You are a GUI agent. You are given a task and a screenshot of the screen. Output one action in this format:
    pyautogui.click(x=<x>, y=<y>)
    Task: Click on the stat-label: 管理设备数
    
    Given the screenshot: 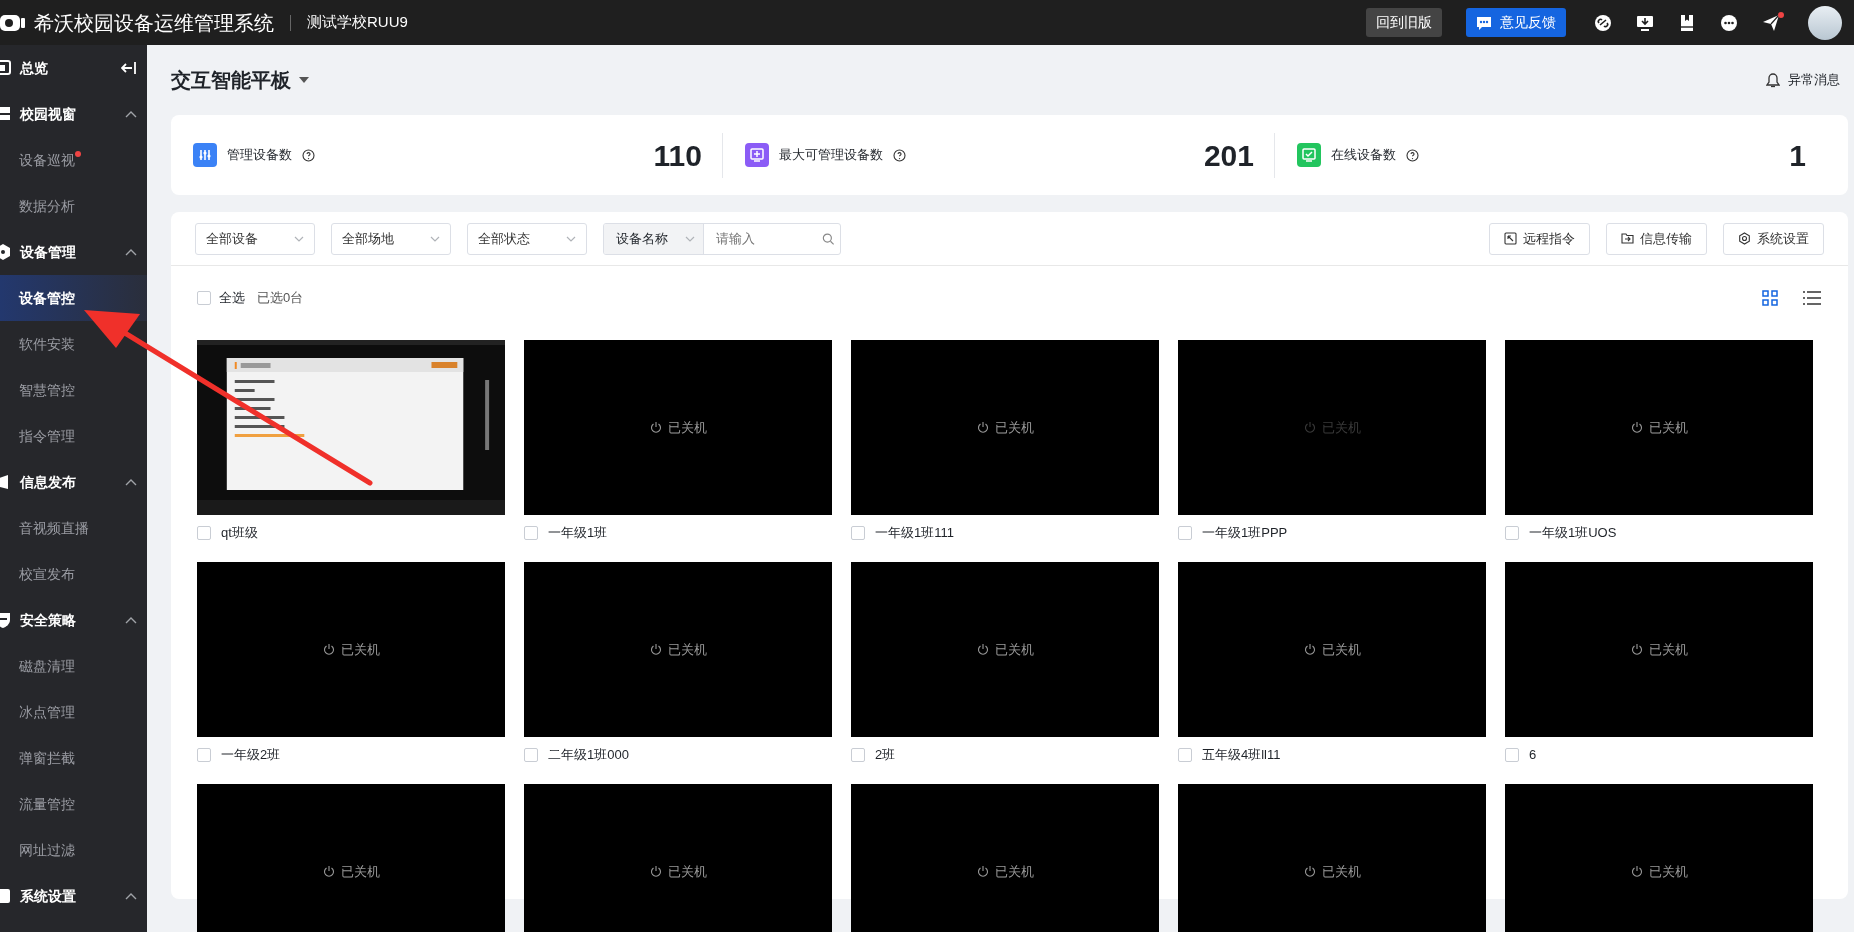 What is the action you would take?
    pyautogui.click(x=259, y=155)
    